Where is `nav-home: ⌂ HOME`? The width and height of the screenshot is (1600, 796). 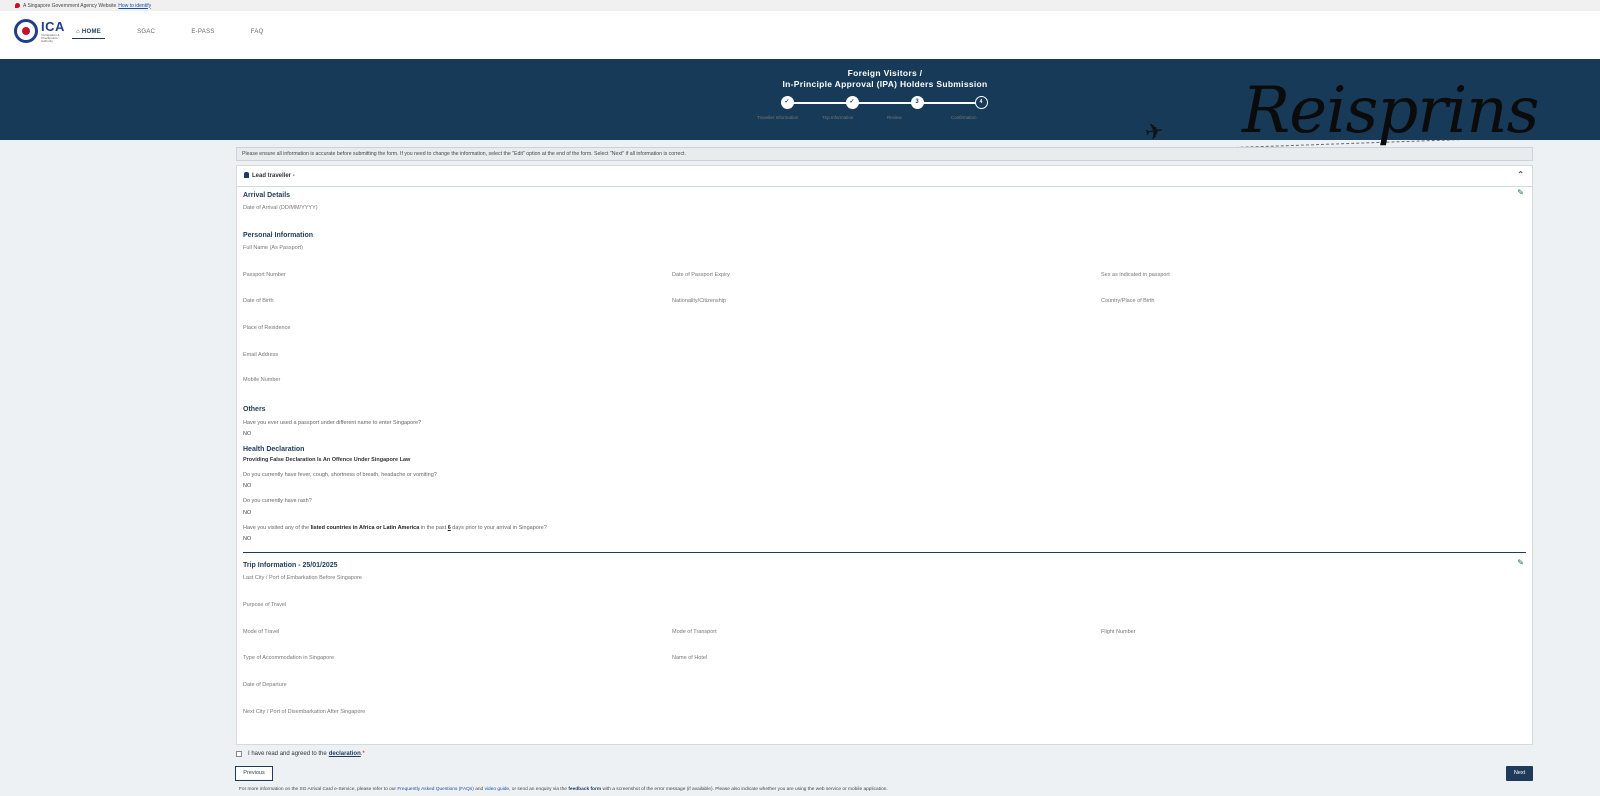 nav-home: ⌂ HOME is located at coordinates (89, 33).